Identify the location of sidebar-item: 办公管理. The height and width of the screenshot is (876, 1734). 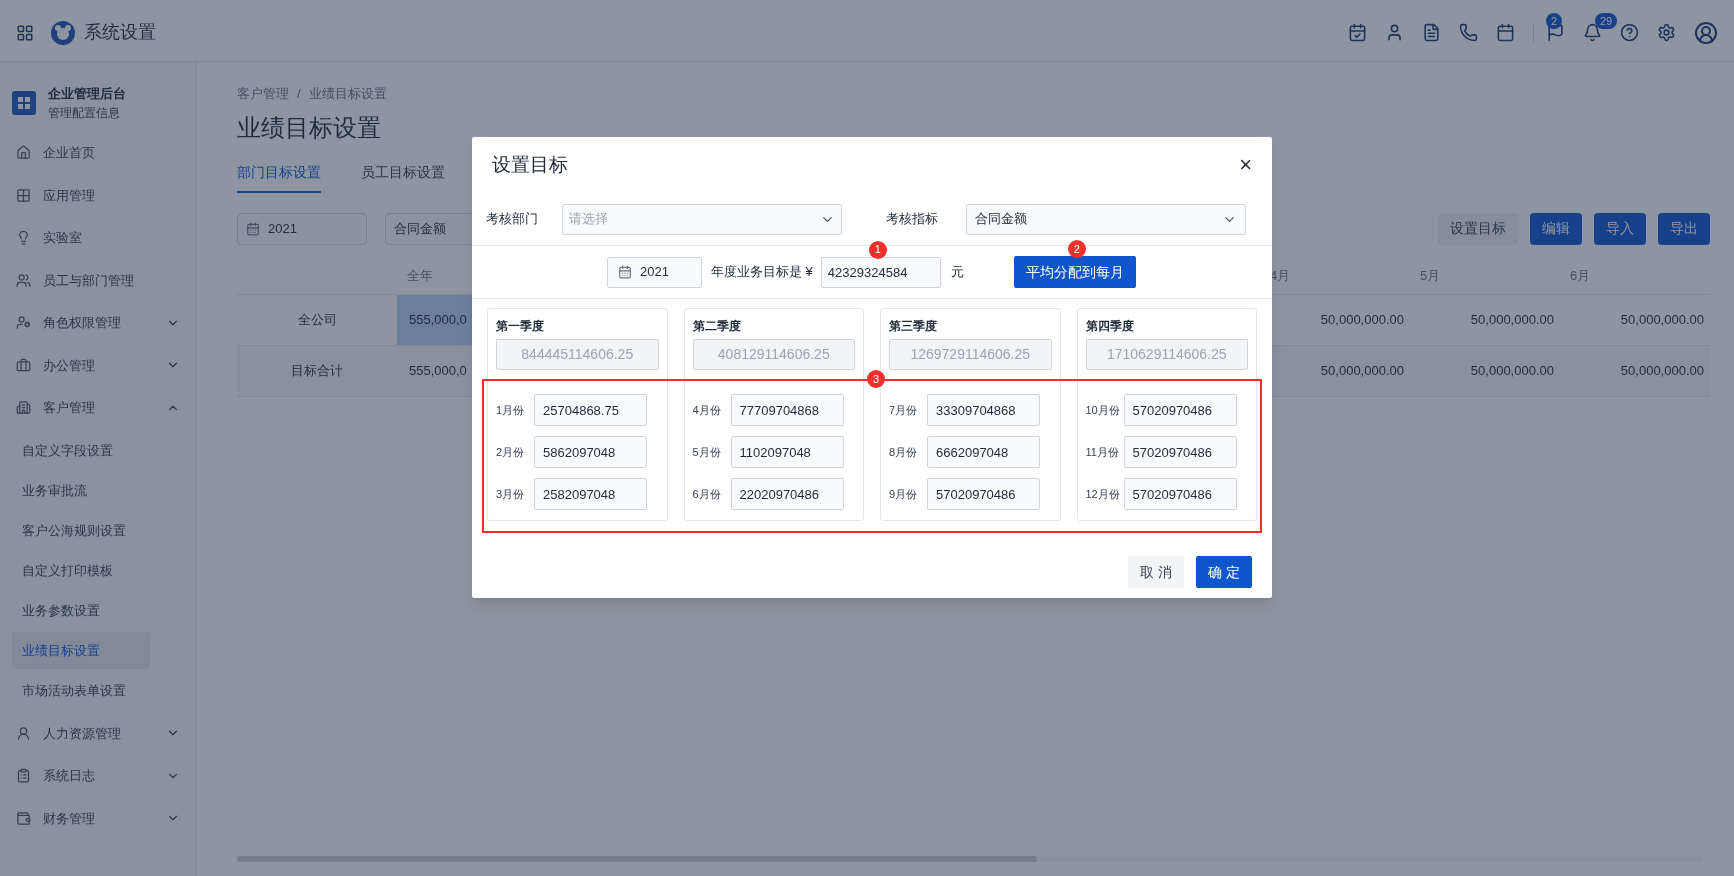
(98, 365).